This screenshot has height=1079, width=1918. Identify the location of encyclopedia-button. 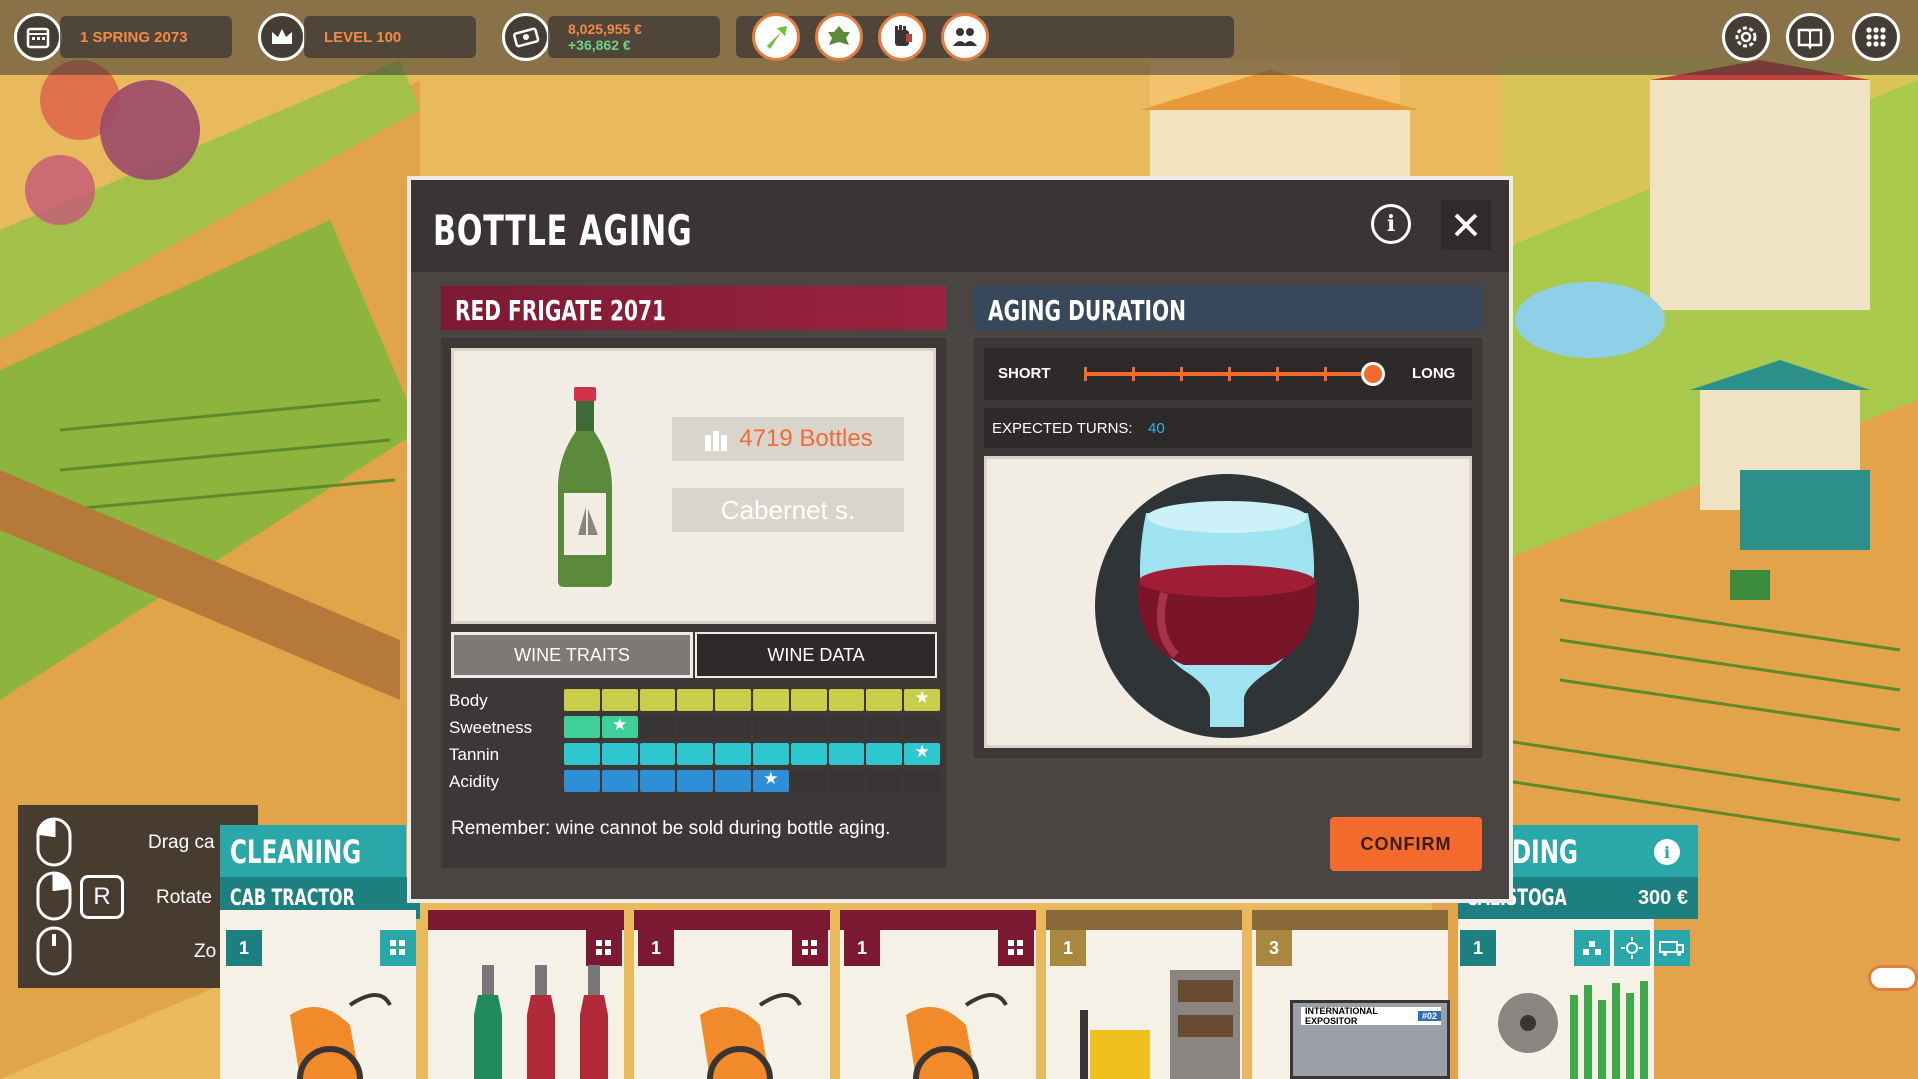
(1810, 37).